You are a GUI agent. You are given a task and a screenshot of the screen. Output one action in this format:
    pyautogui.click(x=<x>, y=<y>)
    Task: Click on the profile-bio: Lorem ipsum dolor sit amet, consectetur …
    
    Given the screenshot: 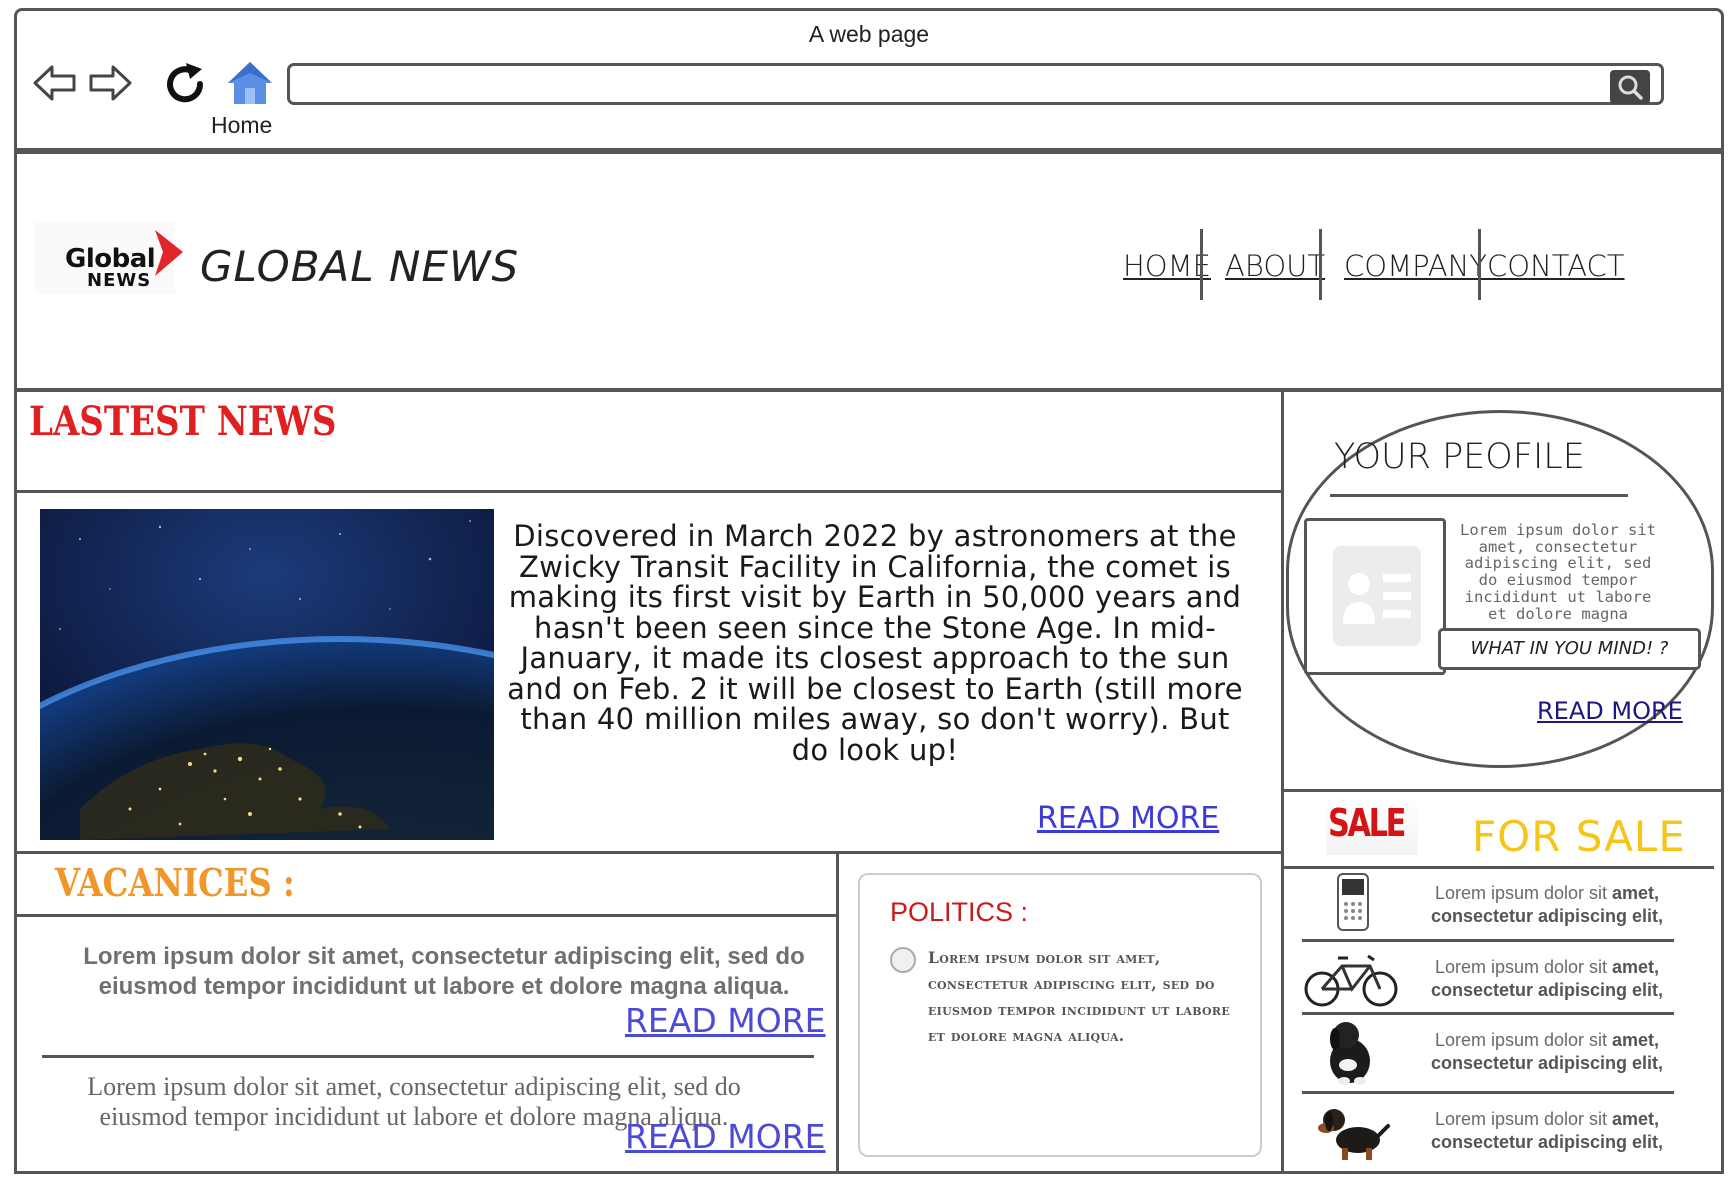 What is the action you would take?
    pyautogui.click(x=1558, y=572)
    